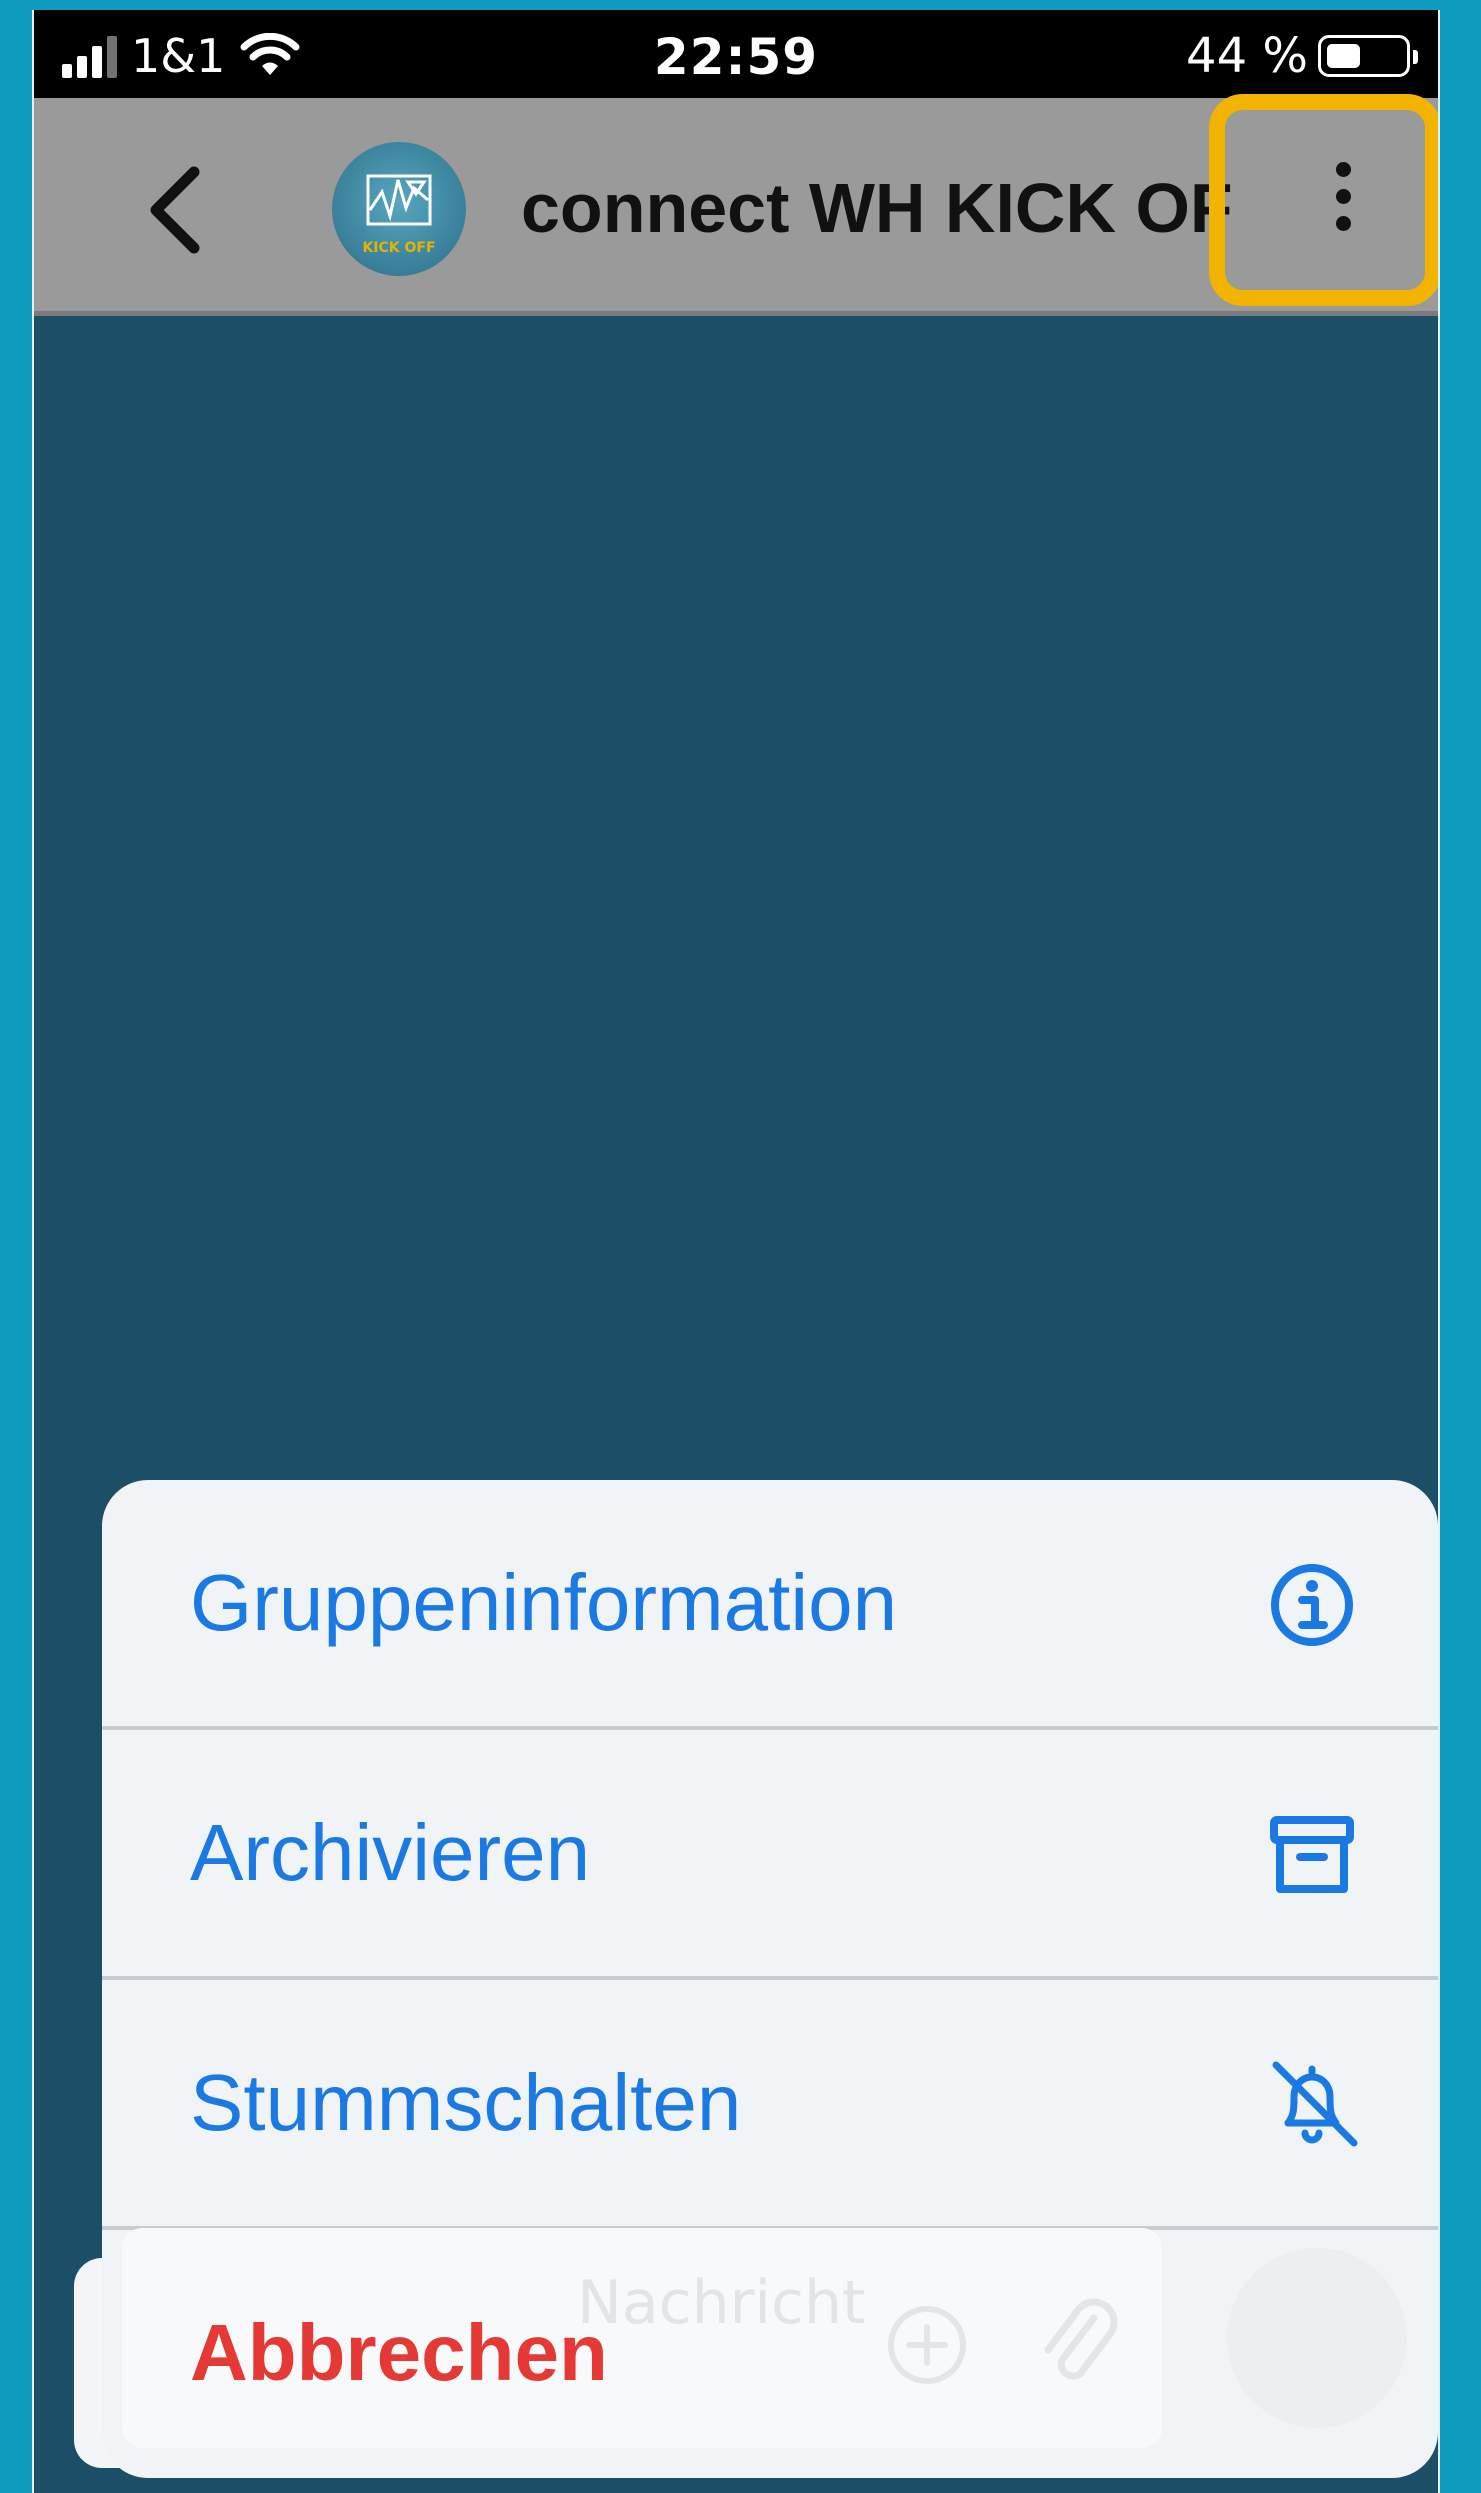  I want to click on more-options-button, so click(1321, 202).